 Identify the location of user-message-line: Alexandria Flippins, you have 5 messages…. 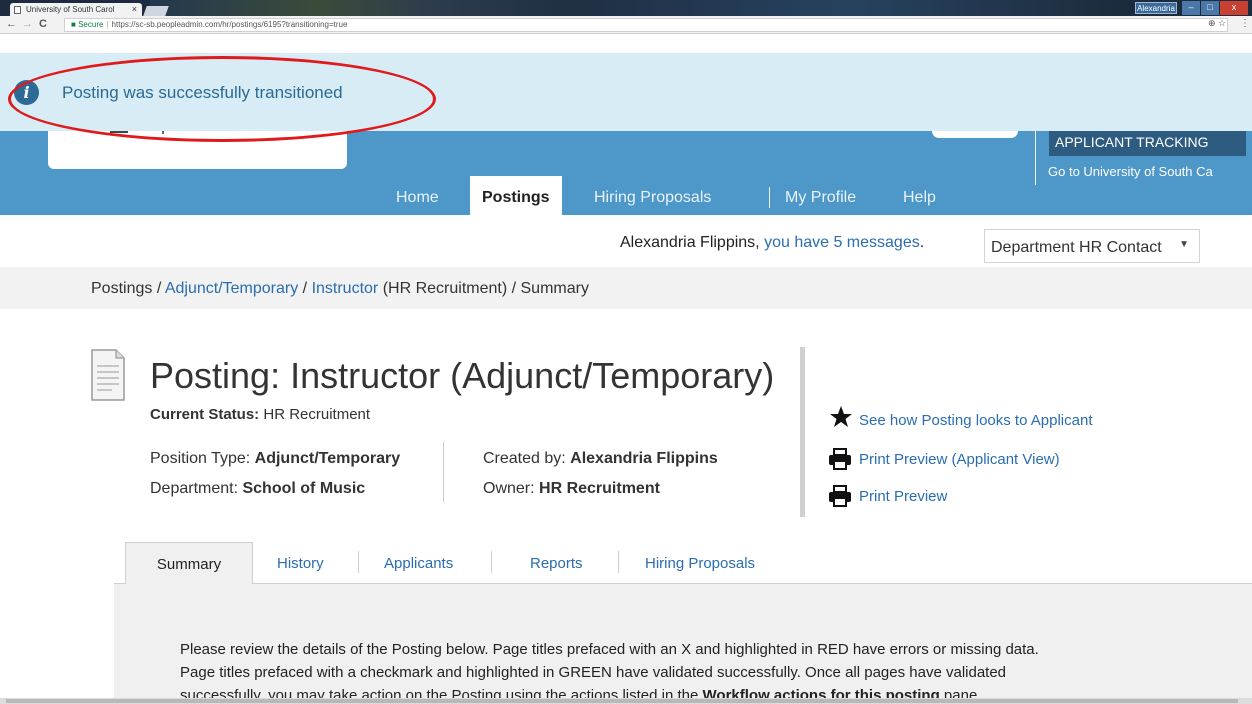
(772, 243).